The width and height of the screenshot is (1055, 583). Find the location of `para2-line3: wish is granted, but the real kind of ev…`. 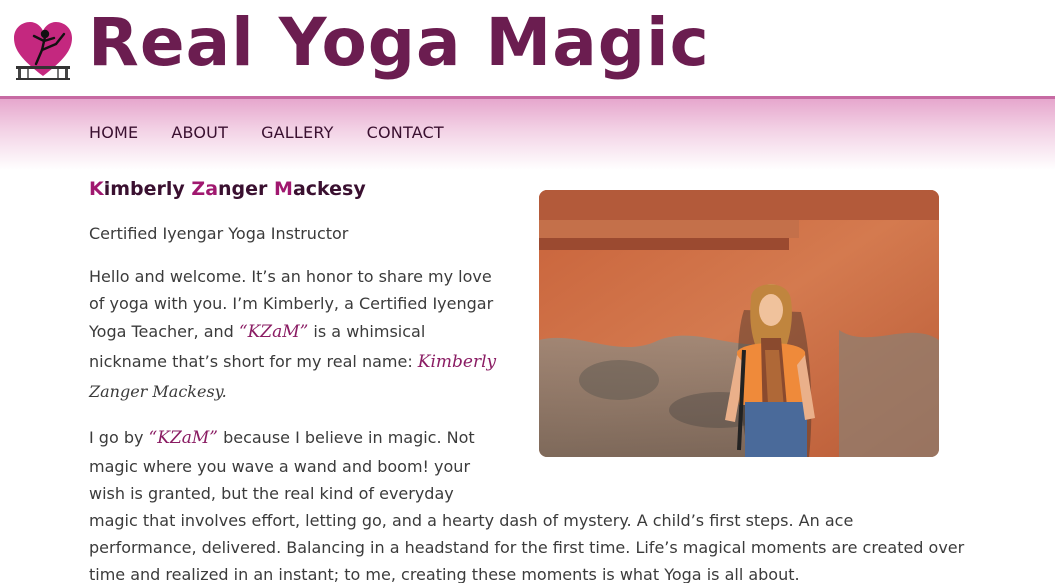

para2-line3: wish is granted, but the real kind of ev… is located at coordinates (271, 493).